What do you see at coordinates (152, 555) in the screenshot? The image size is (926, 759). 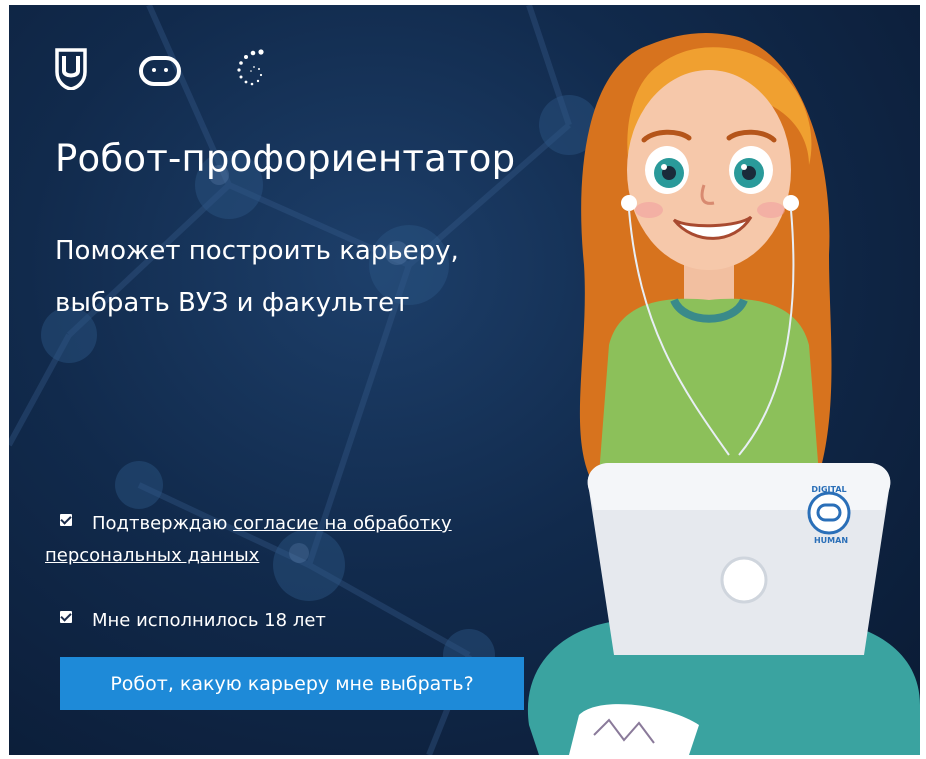 I see `consent-link-line-2: персональных данных` at bounding box center [152, 555].